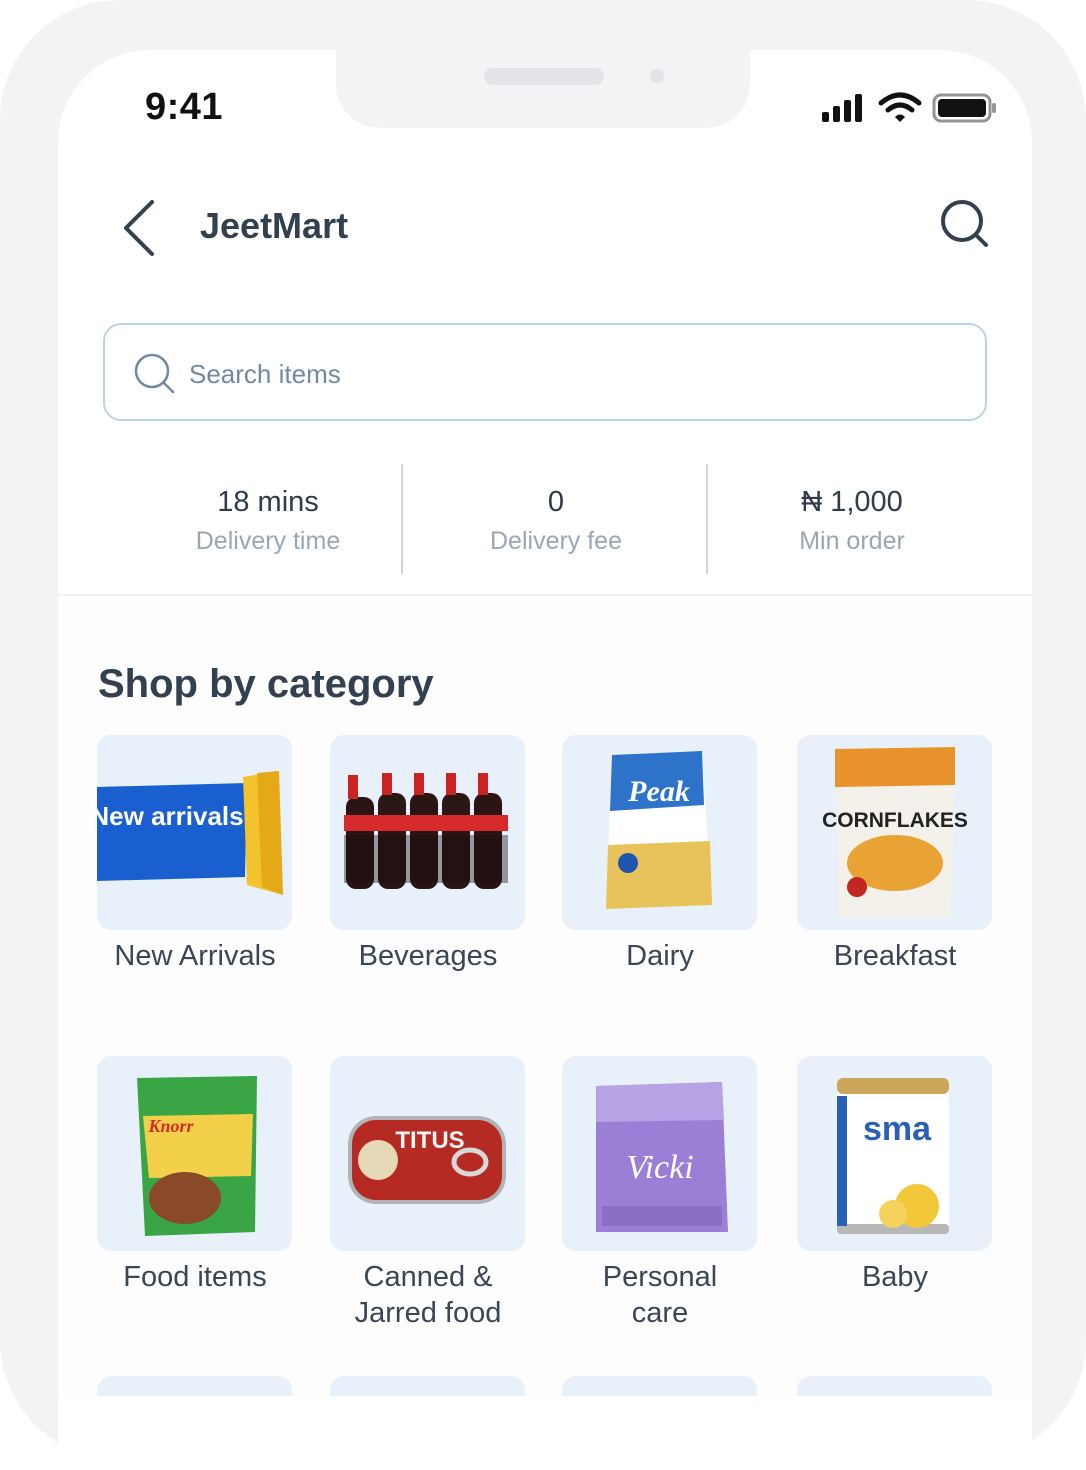  I want to click on stat-value: ₦ 1,000, so click(852, 502).